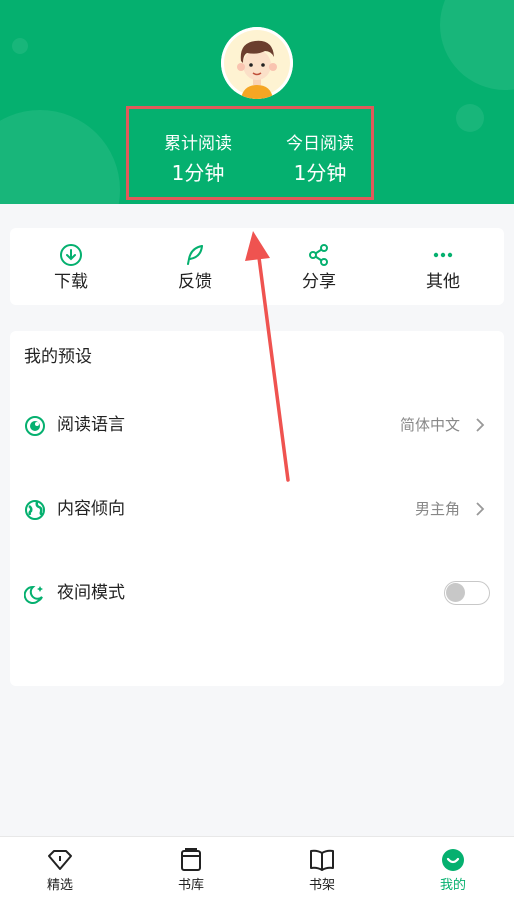 The height and width of the screenshot is (903, 514). Describe the element at coordinates (35, 426) in the screenshot. I see `language-icon` at that location.